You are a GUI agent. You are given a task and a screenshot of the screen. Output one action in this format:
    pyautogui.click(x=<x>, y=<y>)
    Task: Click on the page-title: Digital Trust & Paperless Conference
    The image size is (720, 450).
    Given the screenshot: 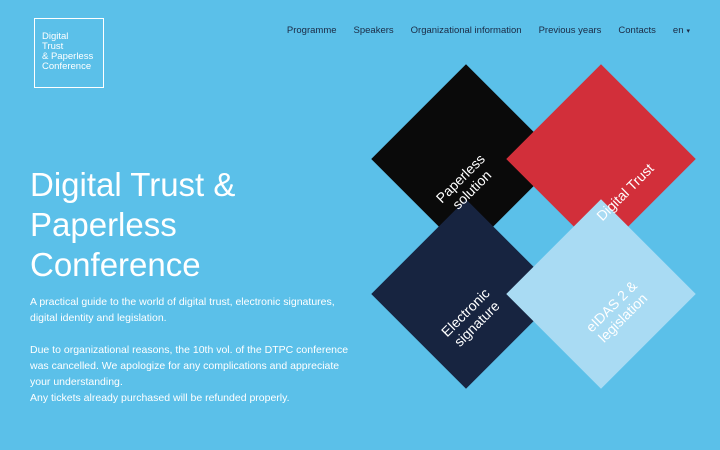 What is the action you would take?
    pyautogui.click(x=195, y=225)
    